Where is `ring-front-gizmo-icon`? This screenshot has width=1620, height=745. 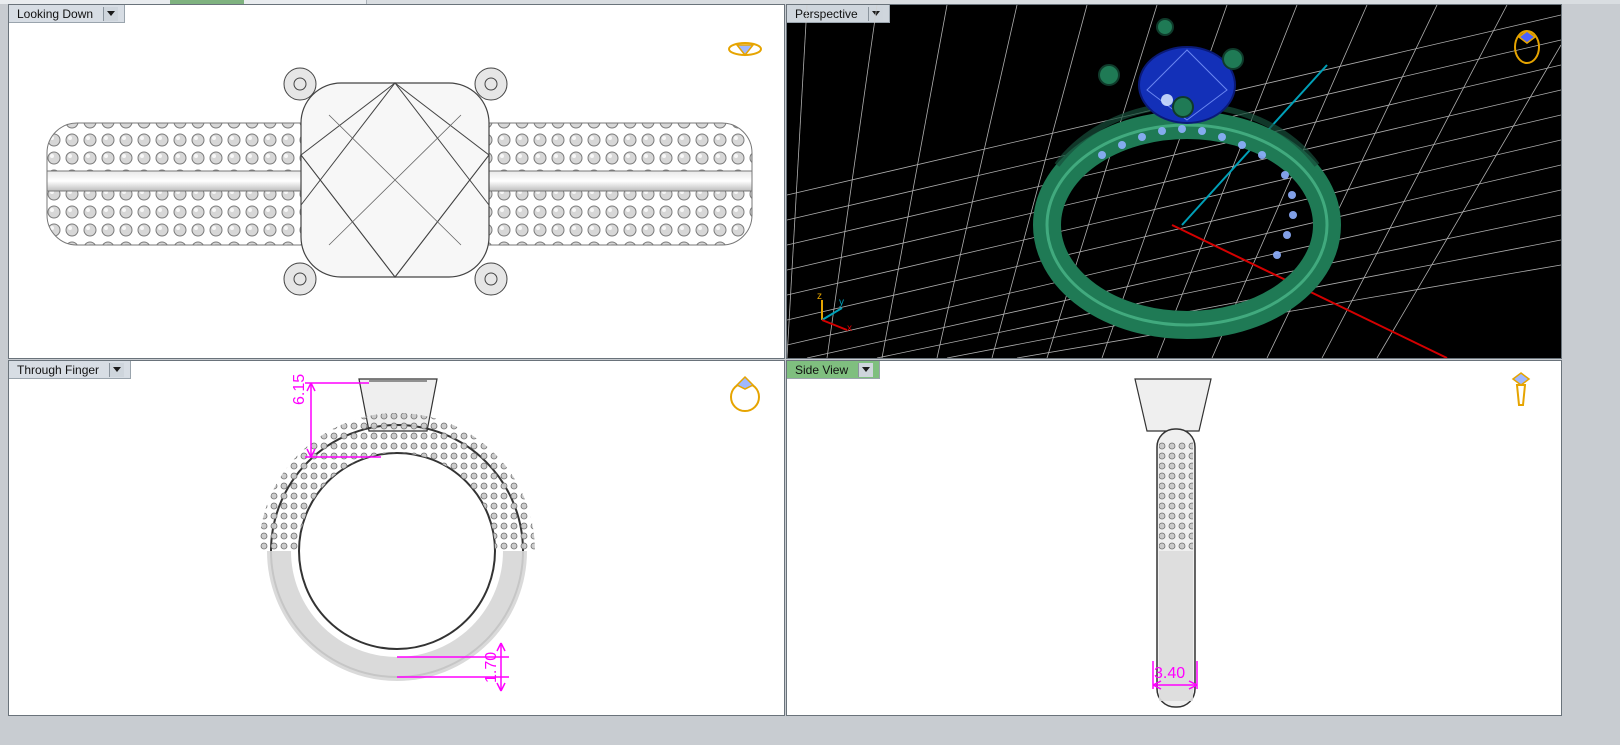 ring-front-gizmo-icon is located at coordinates (745, 393).